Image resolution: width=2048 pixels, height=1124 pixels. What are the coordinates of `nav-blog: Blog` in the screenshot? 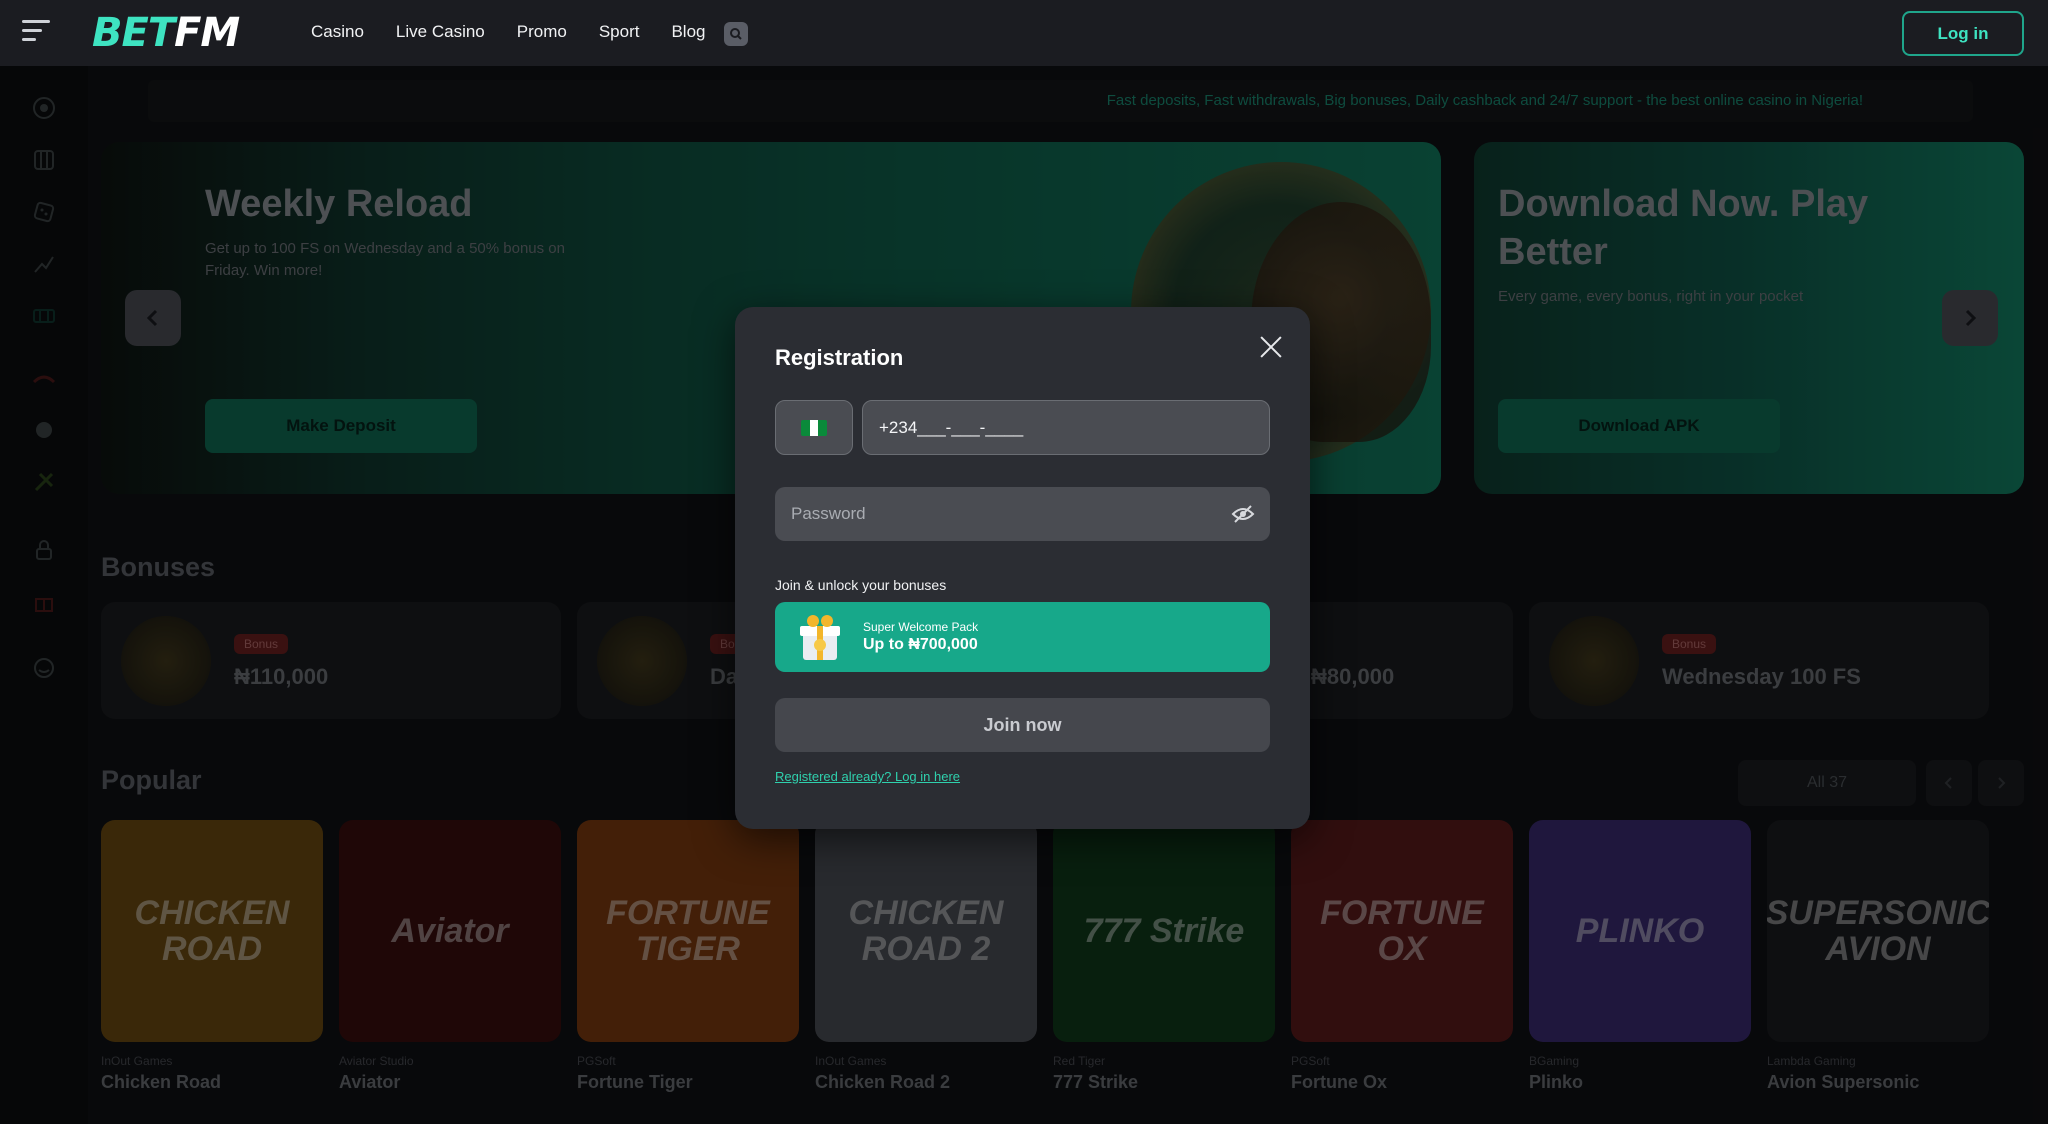 It's located at (688, 32).